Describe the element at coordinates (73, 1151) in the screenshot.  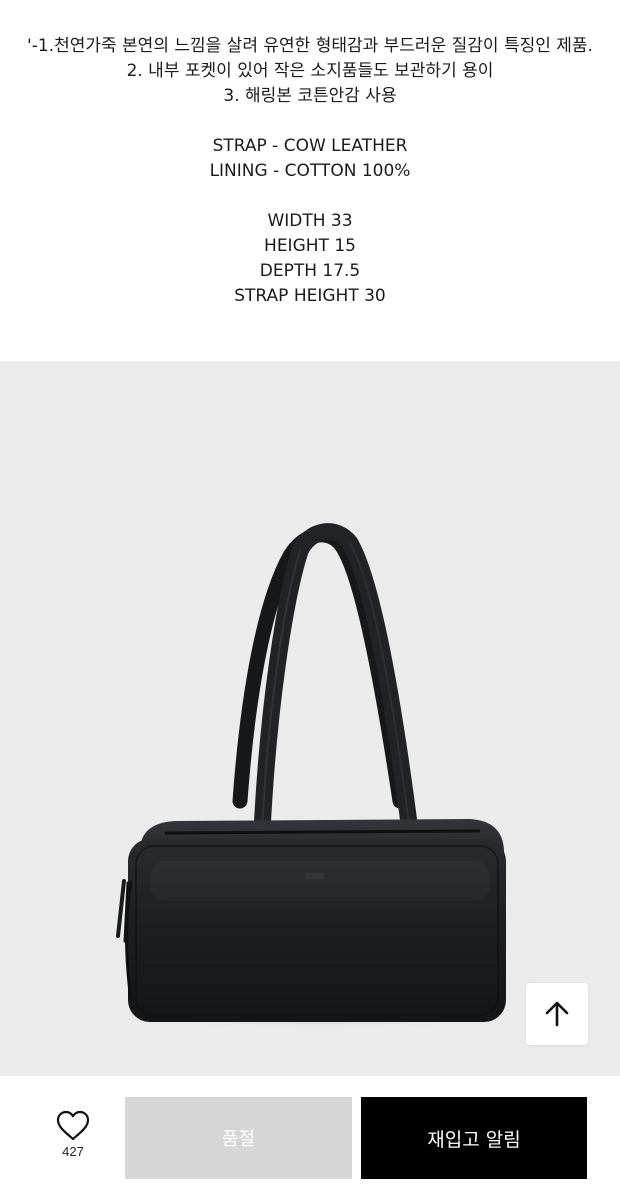
I see `like-count: 427` at that location.